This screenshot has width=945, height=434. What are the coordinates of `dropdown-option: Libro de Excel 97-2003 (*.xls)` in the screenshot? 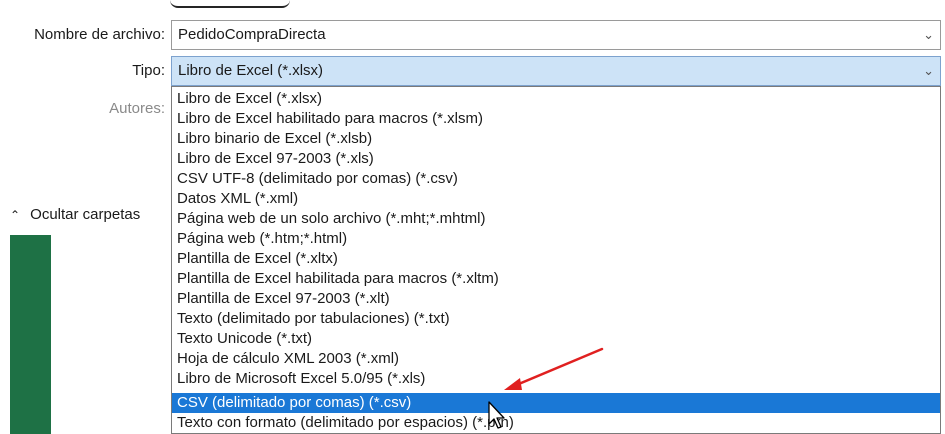 It's located at (556, 159).